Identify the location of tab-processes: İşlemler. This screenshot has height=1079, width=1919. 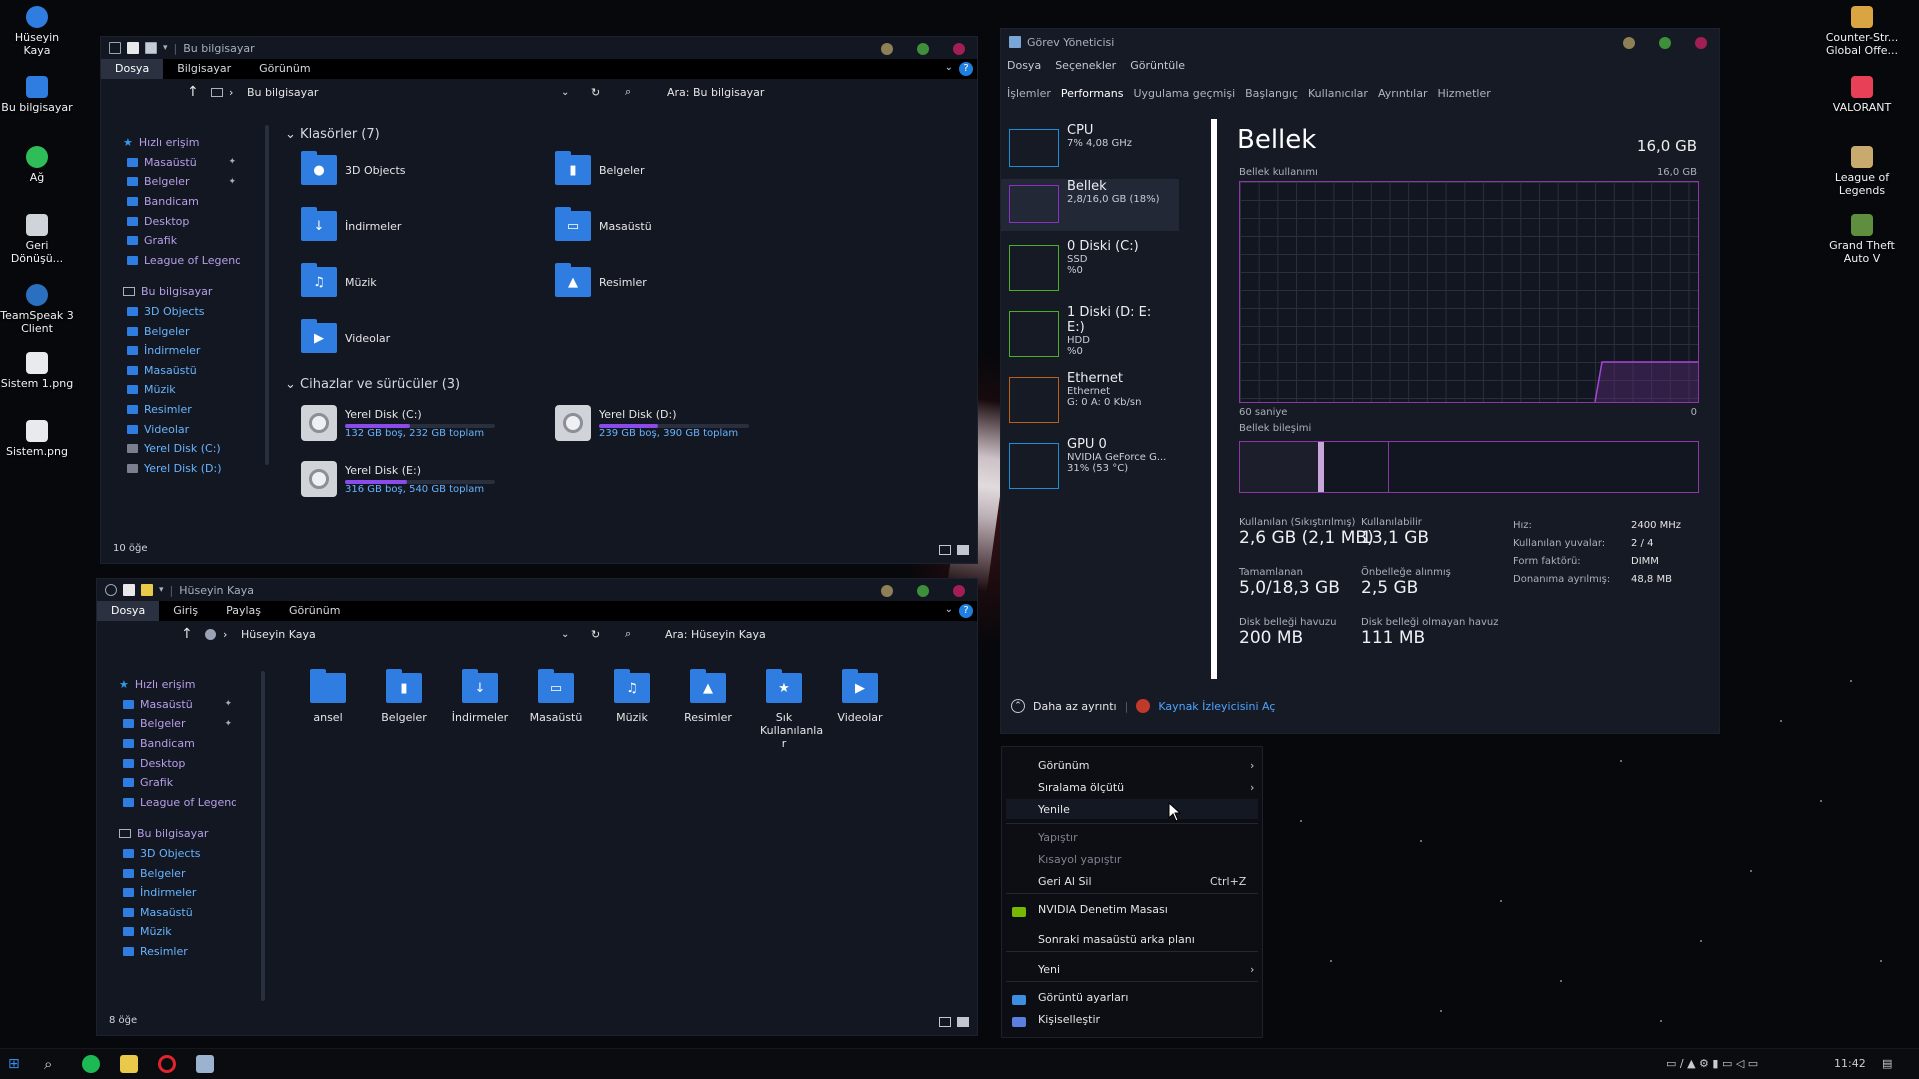
(1029, 93).